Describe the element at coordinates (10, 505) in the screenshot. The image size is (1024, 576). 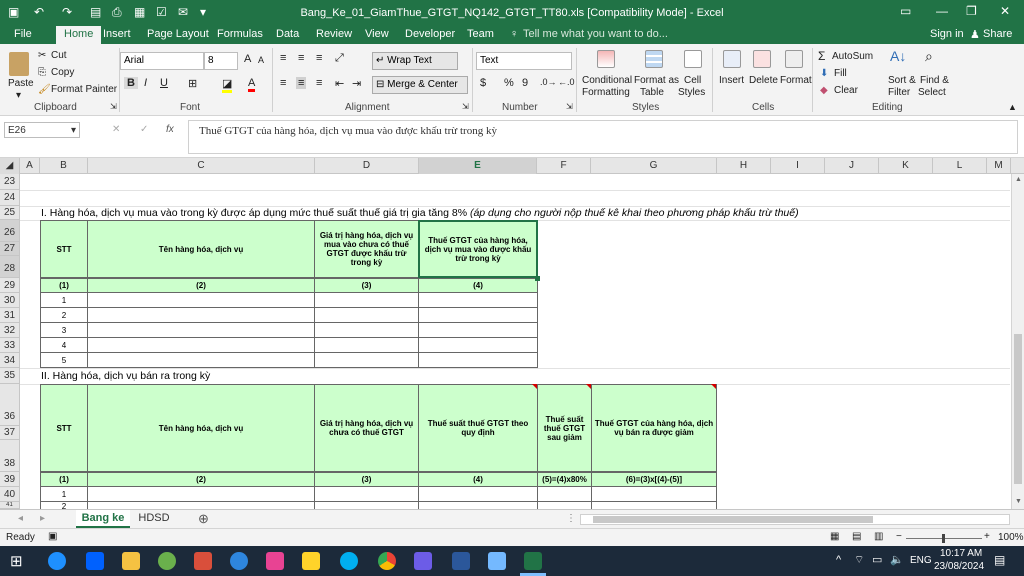
I see `row-header: 41` at that location.